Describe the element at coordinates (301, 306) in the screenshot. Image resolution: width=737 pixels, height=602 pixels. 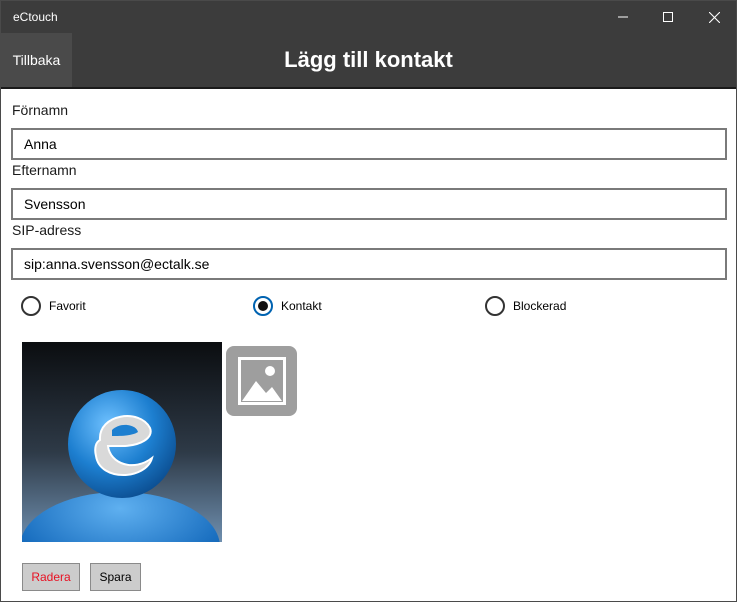
I see `radio-contact-label: Kontakt` at that location.